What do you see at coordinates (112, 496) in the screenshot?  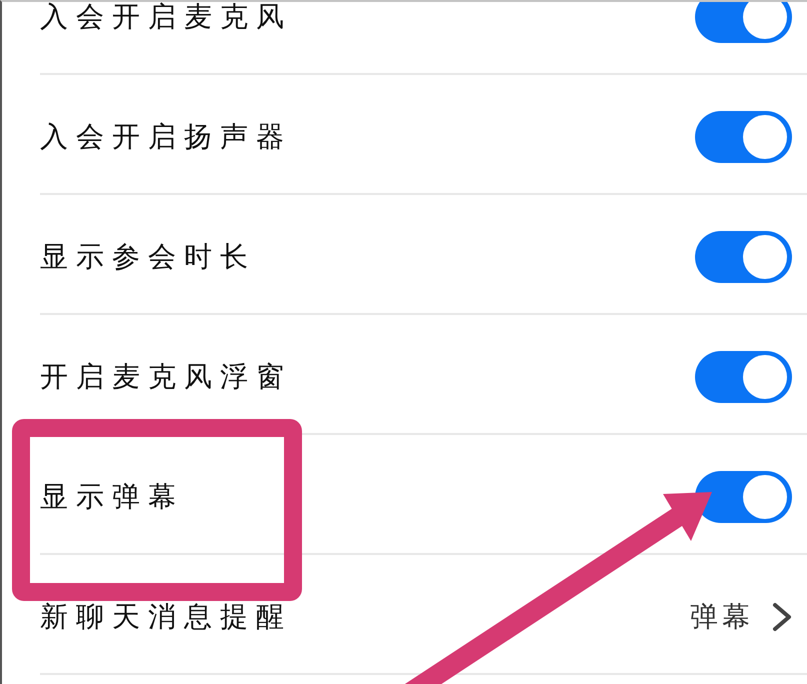 I see `setting-label: 显示弹幕` at bounding box center [112, 496].